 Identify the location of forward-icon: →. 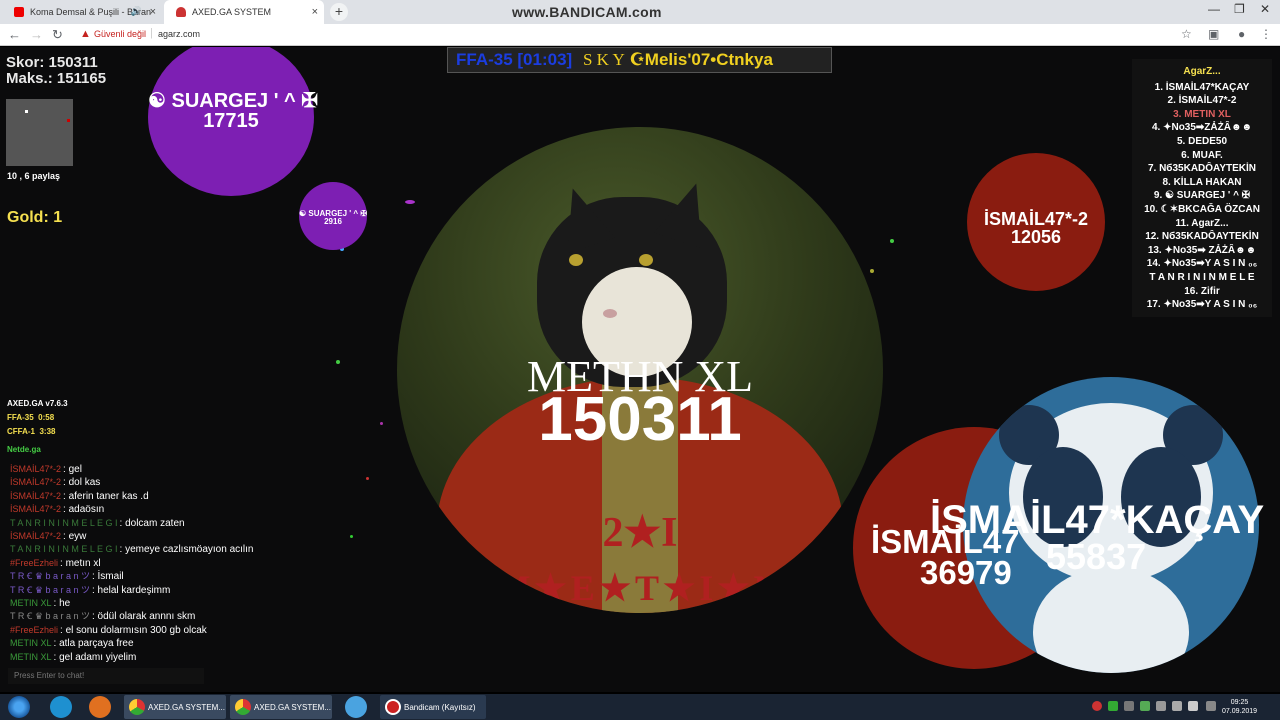
(36, 34).